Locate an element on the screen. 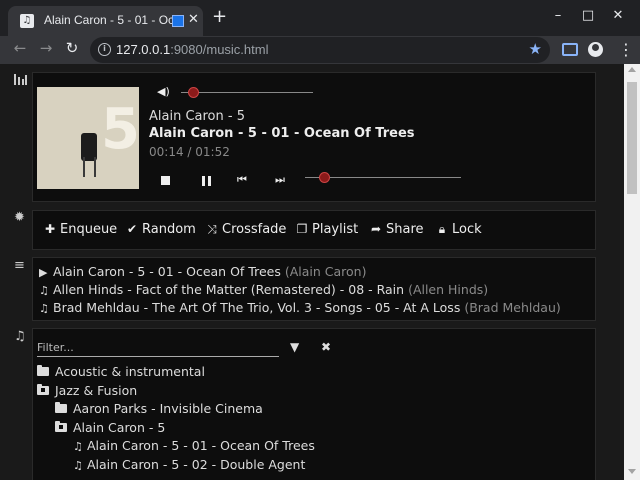 This screenshot has height=480, width=640. scroll-down-arrow-icon is located at coordinates (632, 471).